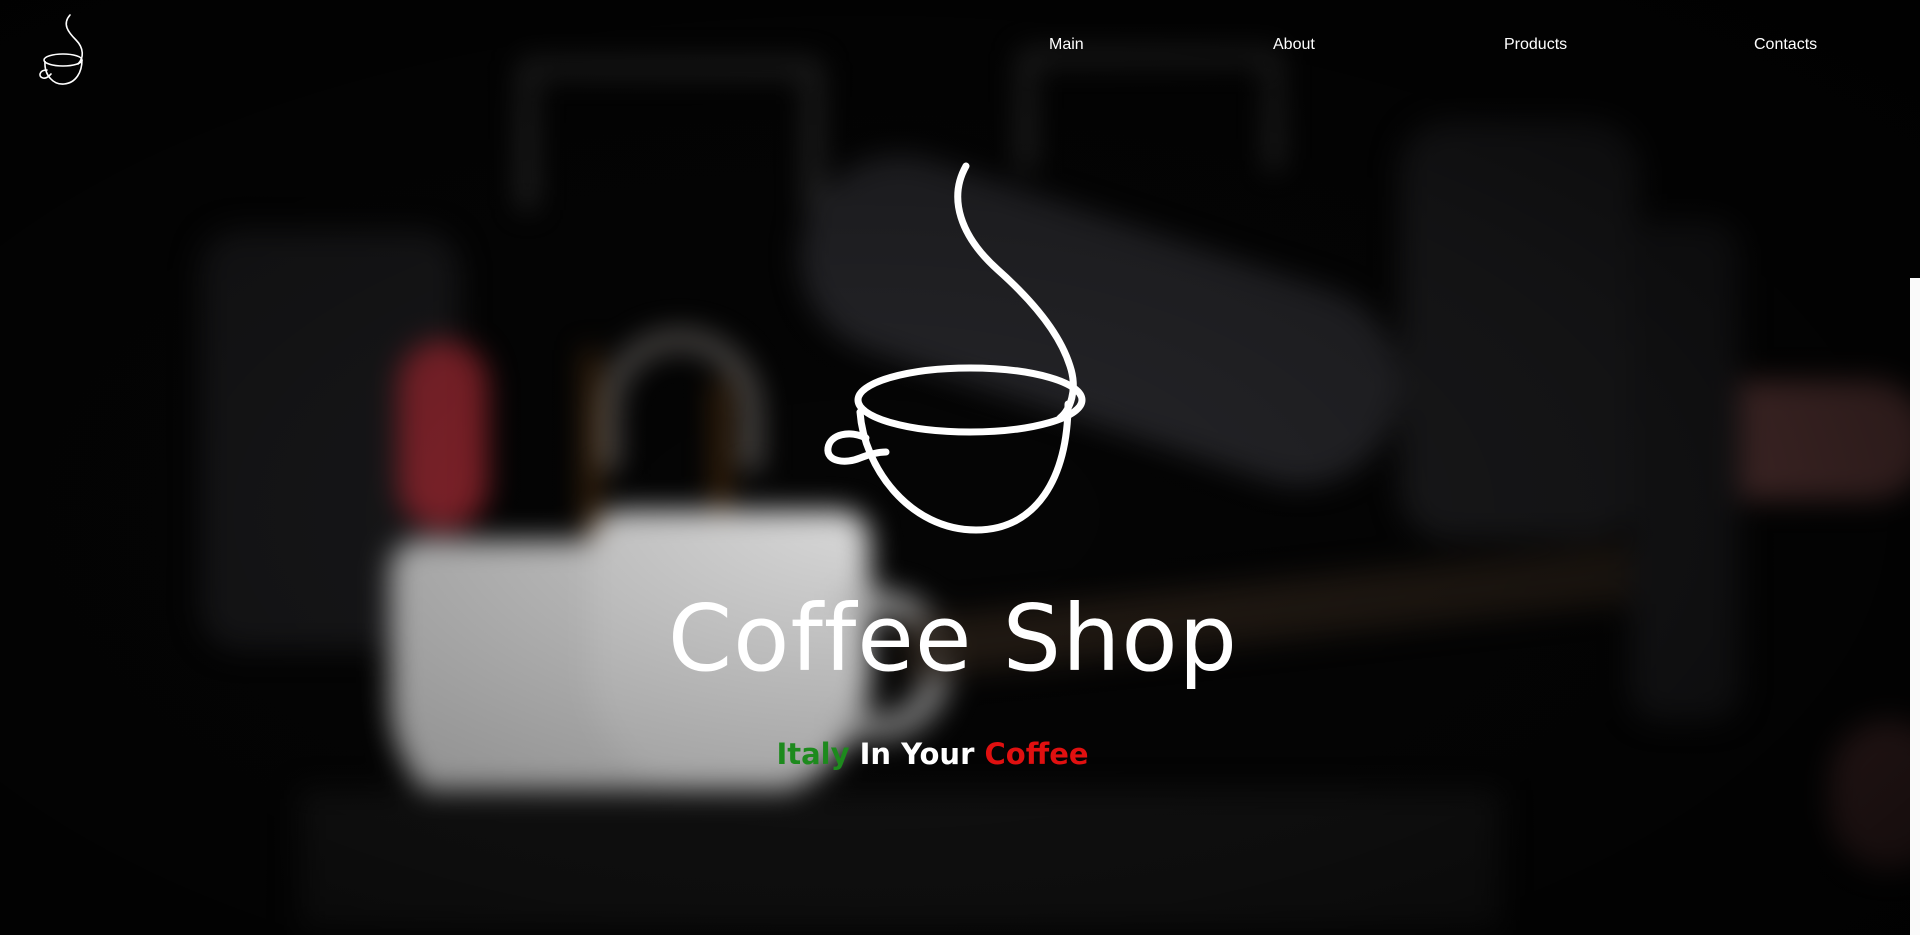 The image size is (1920, 935). I want to click on coffee-cup-icon, so click(955, 348).